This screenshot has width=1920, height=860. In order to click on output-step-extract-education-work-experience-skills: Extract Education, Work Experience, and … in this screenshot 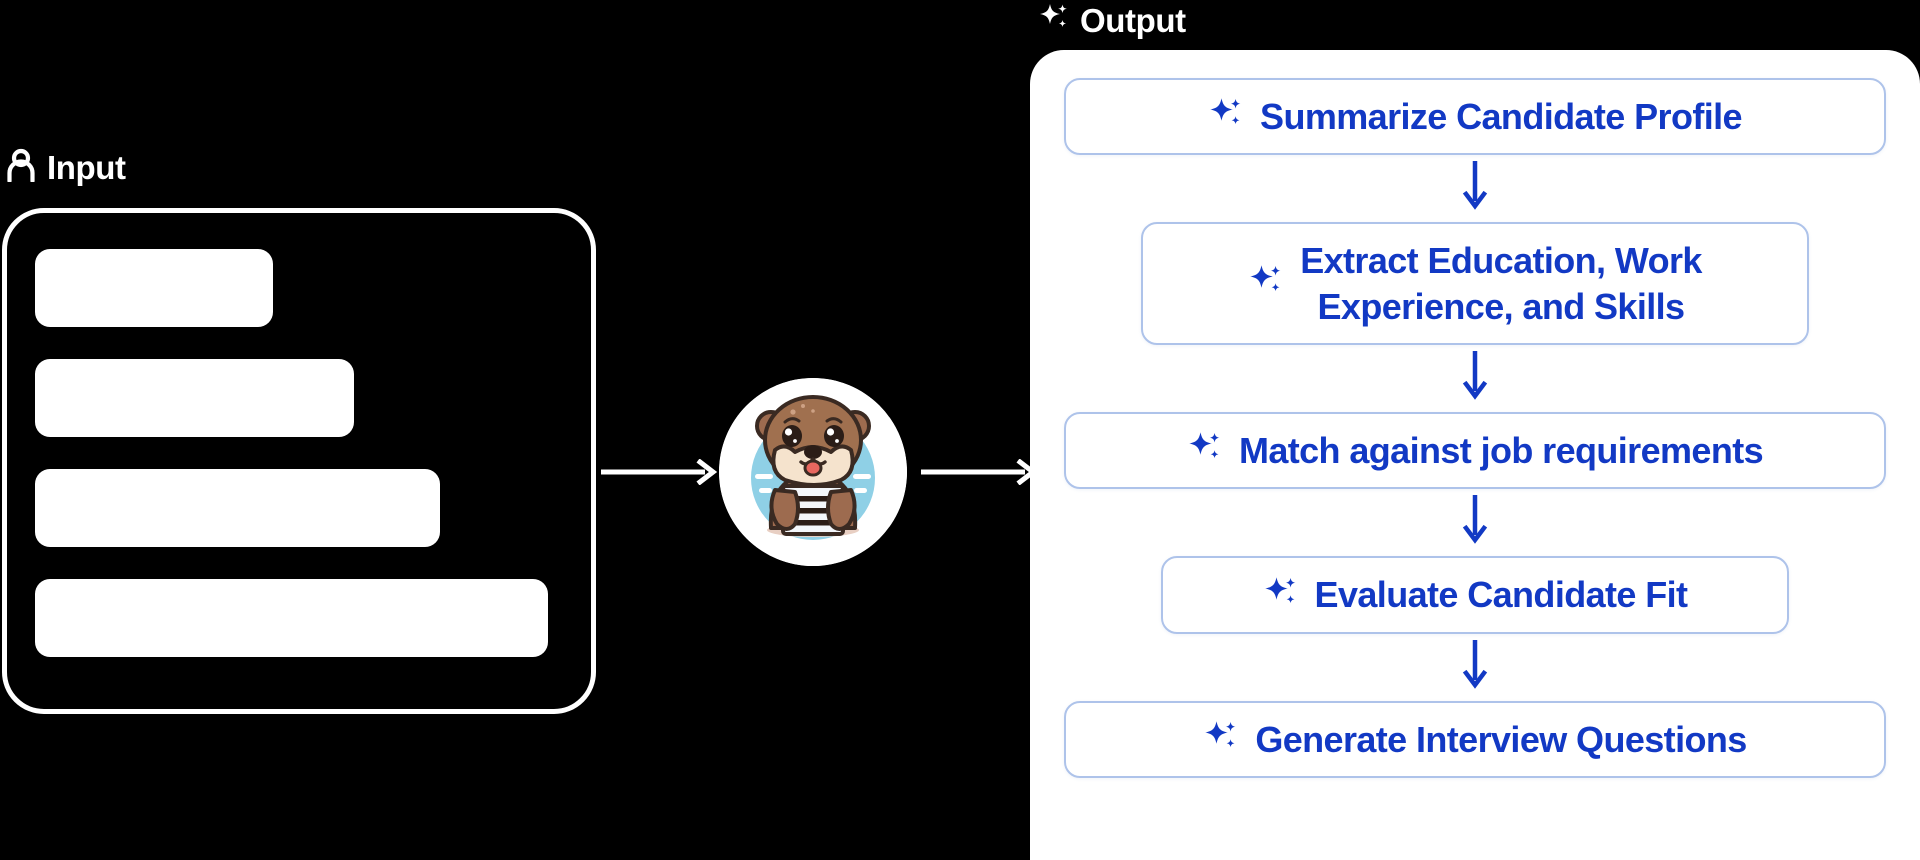, I will do `click(1475, 284)`.